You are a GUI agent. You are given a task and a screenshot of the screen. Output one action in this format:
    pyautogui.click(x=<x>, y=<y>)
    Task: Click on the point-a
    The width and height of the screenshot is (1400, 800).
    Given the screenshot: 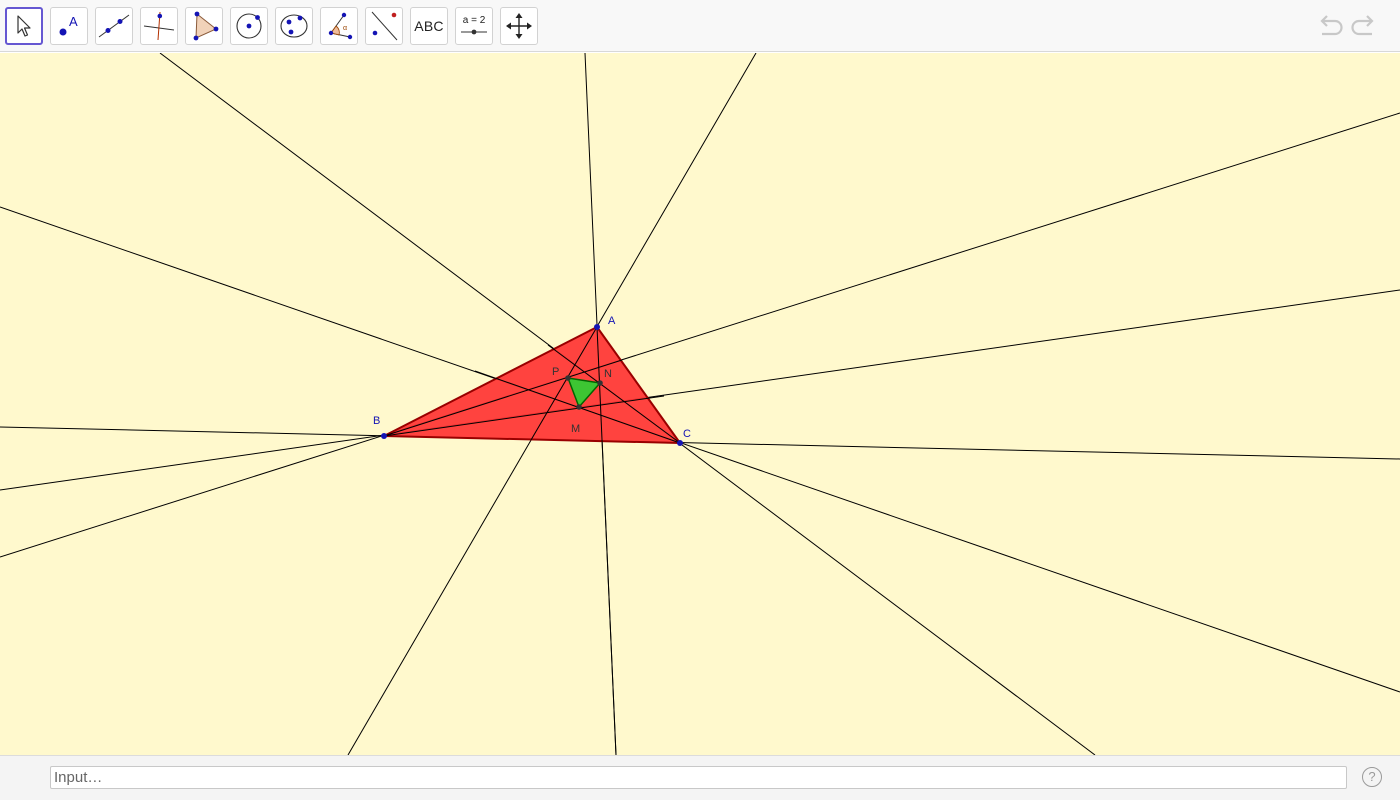 What is the action you would take?
    pyautogui.click(x=597, y=327)
    